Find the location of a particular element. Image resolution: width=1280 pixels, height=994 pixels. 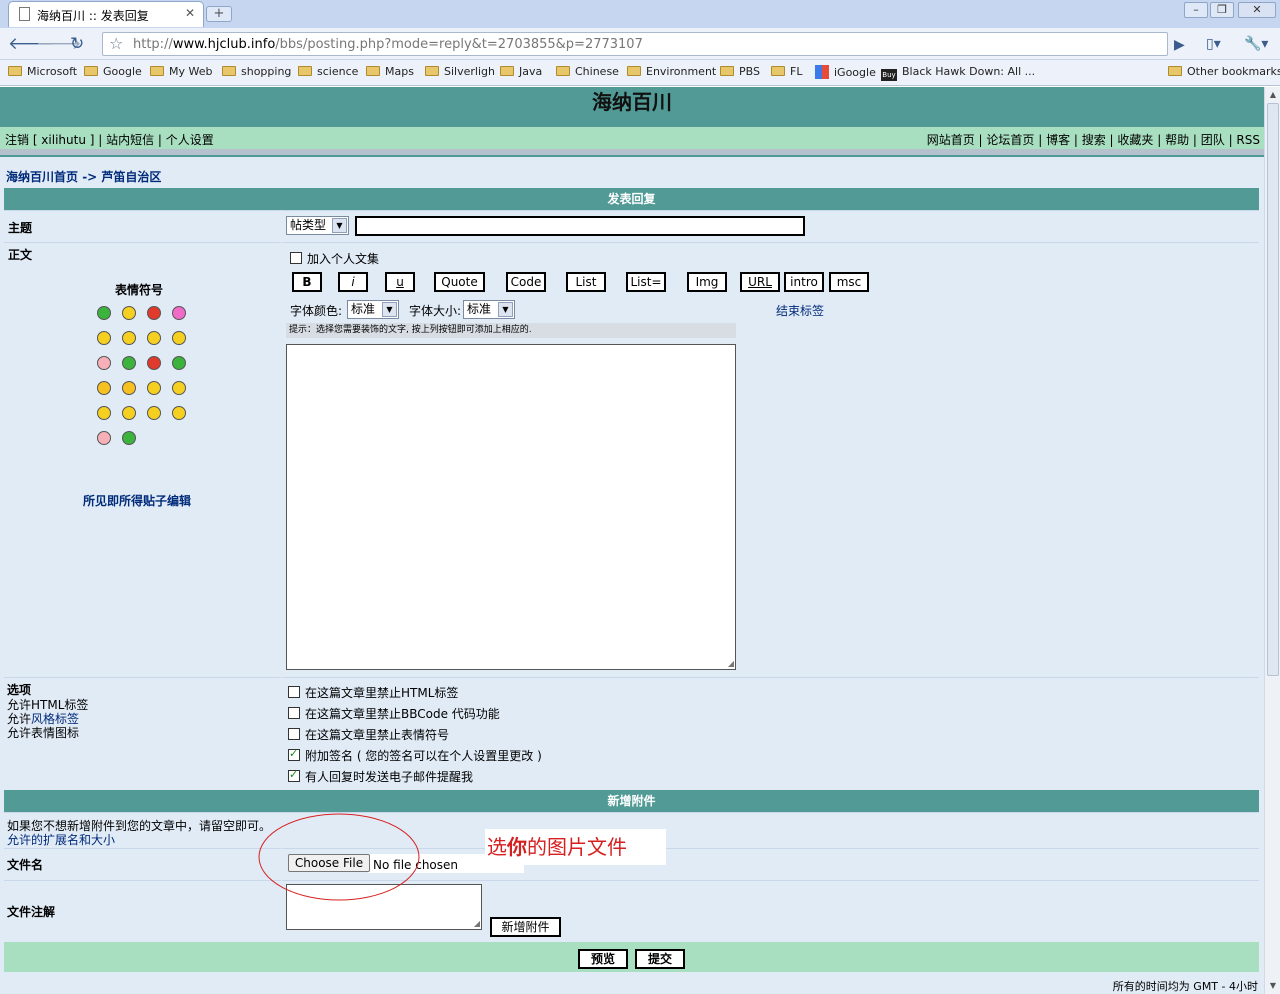

option-disable-html: 在这篇文章里禁止HTML标签 is located at coordinates (373, 692).